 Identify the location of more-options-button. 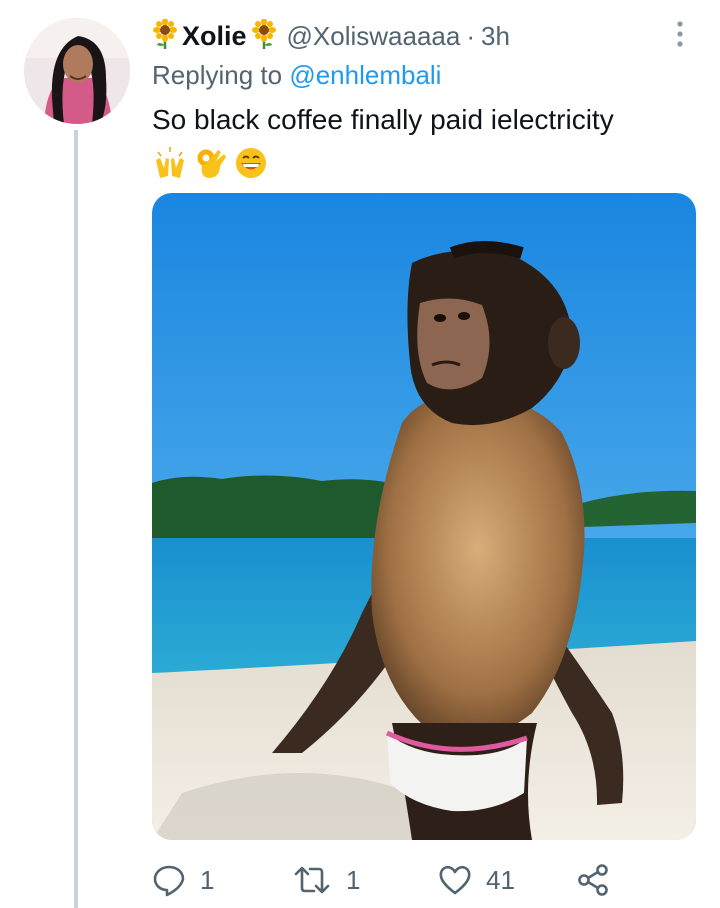
(680, 34).